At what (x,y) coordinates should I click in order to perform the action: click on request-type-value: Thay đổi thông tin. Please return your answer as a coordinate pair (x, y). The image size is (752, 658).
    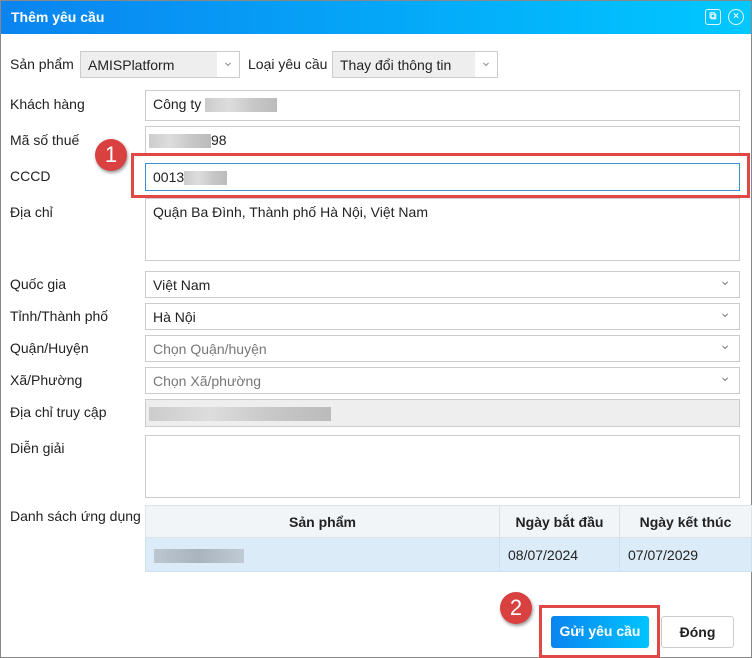
    Looking at the image, I should click on (396, 65).